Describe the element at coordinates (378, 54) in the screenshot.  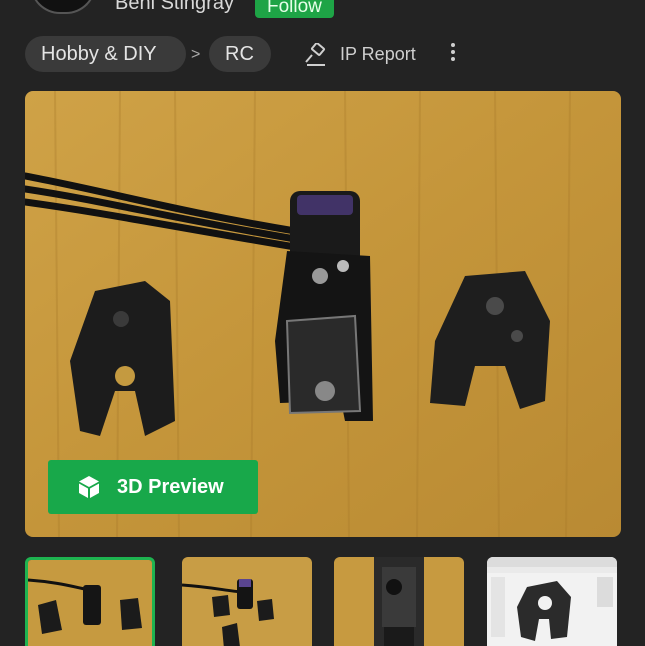
I see `ip-report-label: IP Report` at that location.